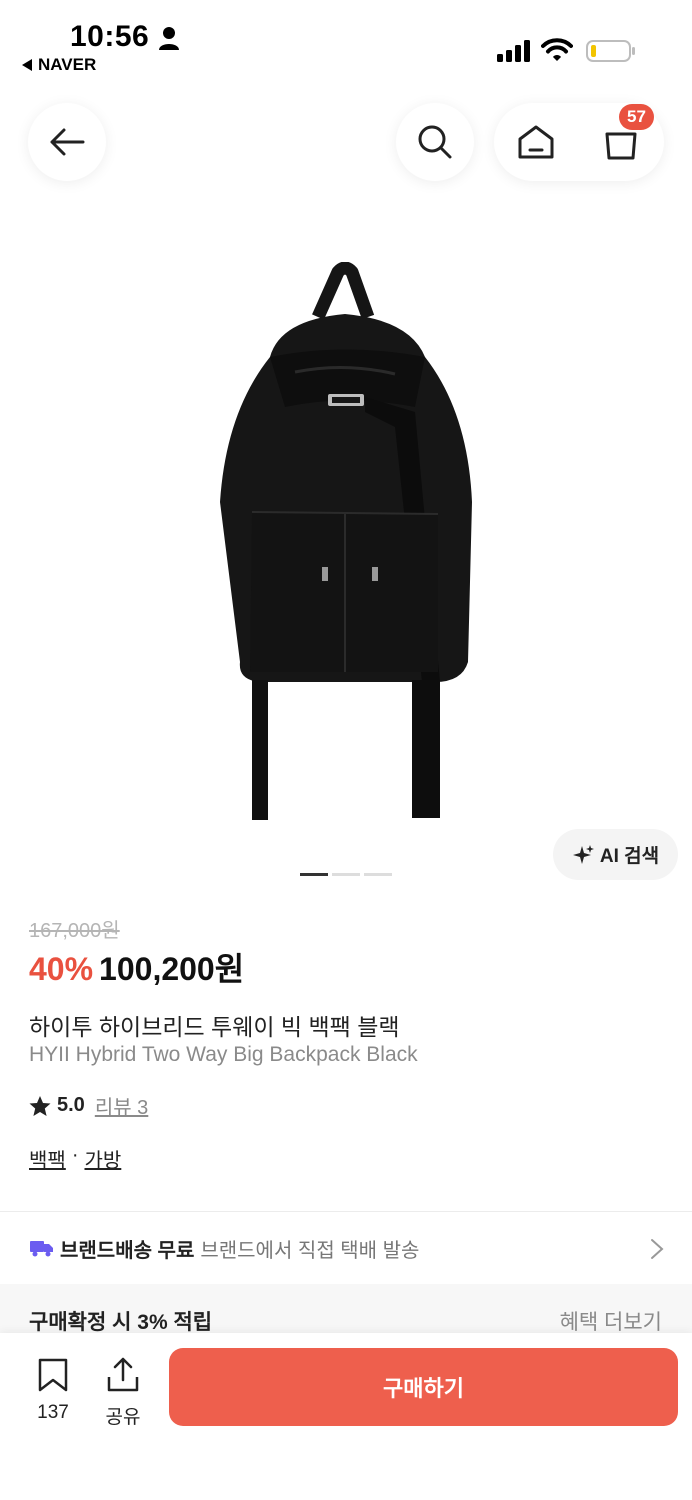  I want to click on search-button, so click(435, 142).